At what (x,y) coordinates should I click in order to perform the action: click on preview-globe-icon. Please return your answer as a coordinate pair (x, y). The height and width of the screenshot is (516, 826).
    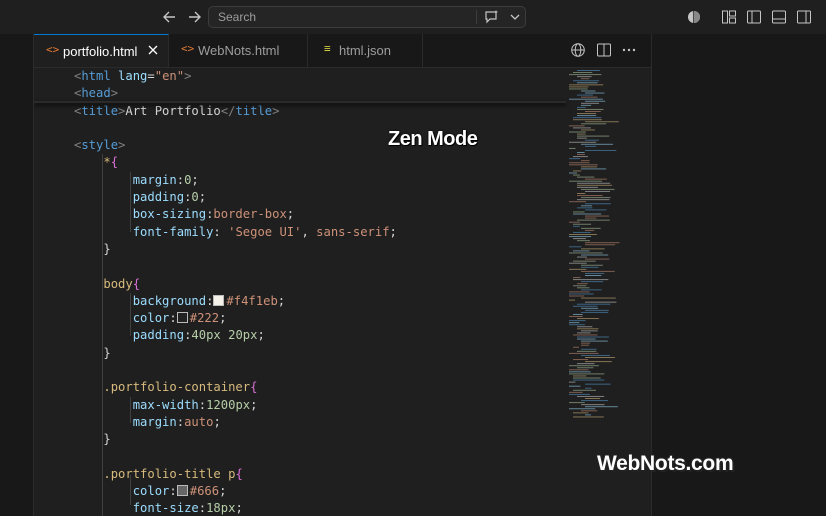
    Looking at the image, I should click on (578, 50).